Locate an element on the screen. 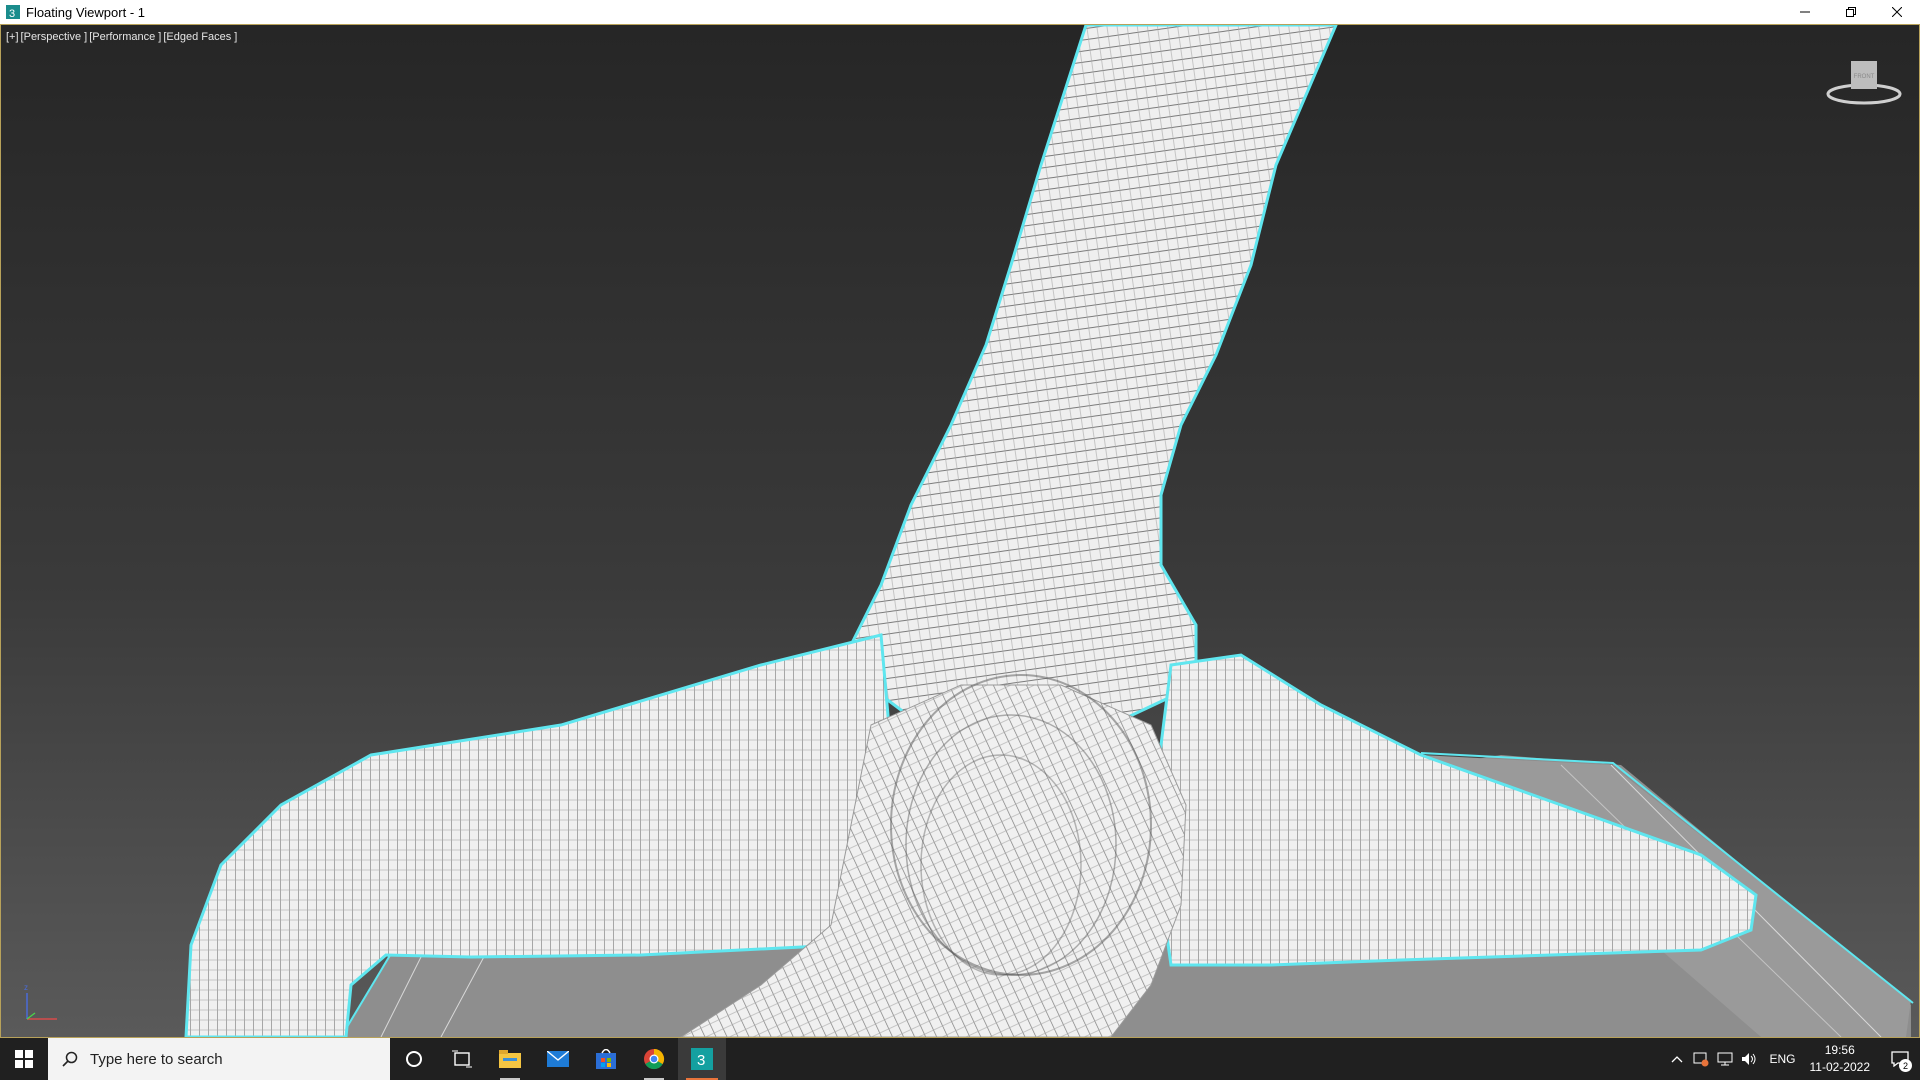  viewport-menu-shading: [Edged Faces ] is located at coordinates (200, 37).